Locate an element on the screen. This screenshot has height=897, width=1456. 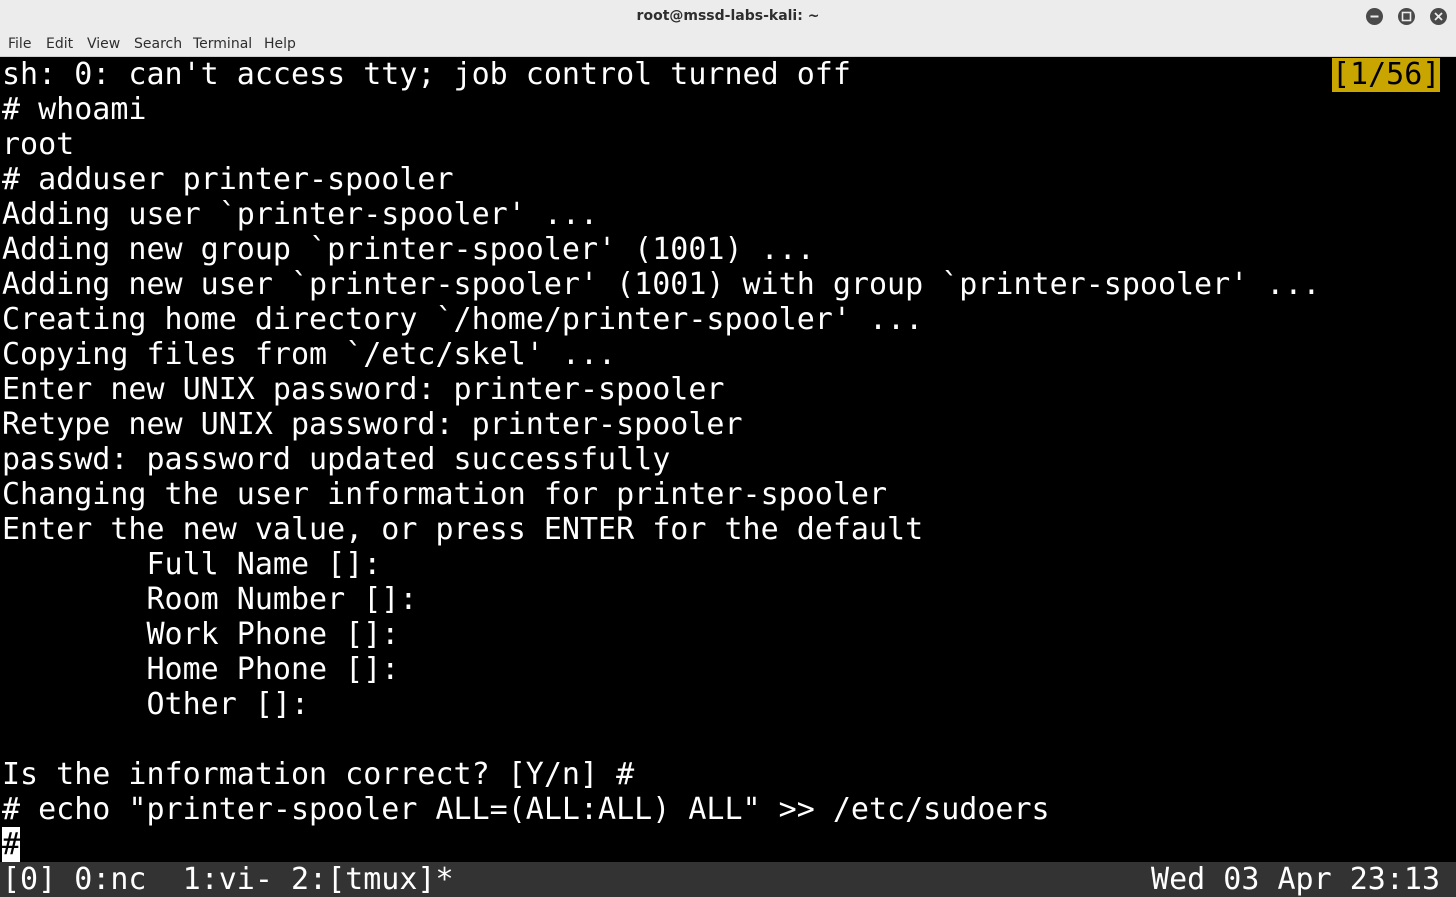
window-title: root@mssd-labs-kali: ~ is located at coordinates (728, 16).